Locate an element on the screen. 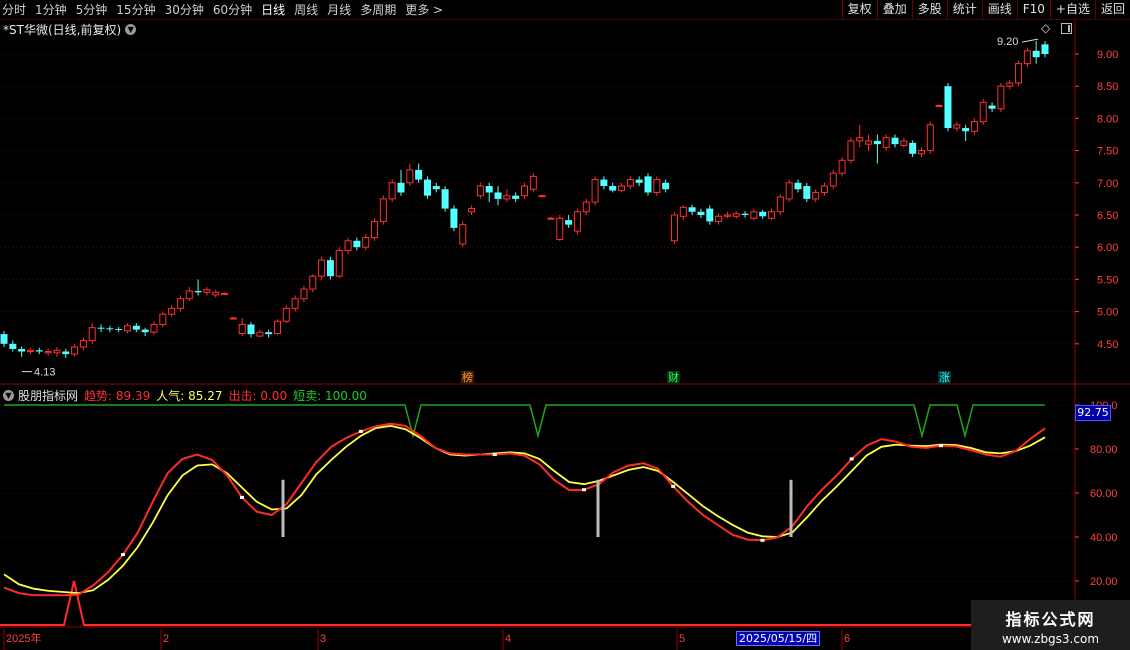 This screenshot has width=1130, height=650. period-tab-daily: 日线 is located at coordinates (273, 9).